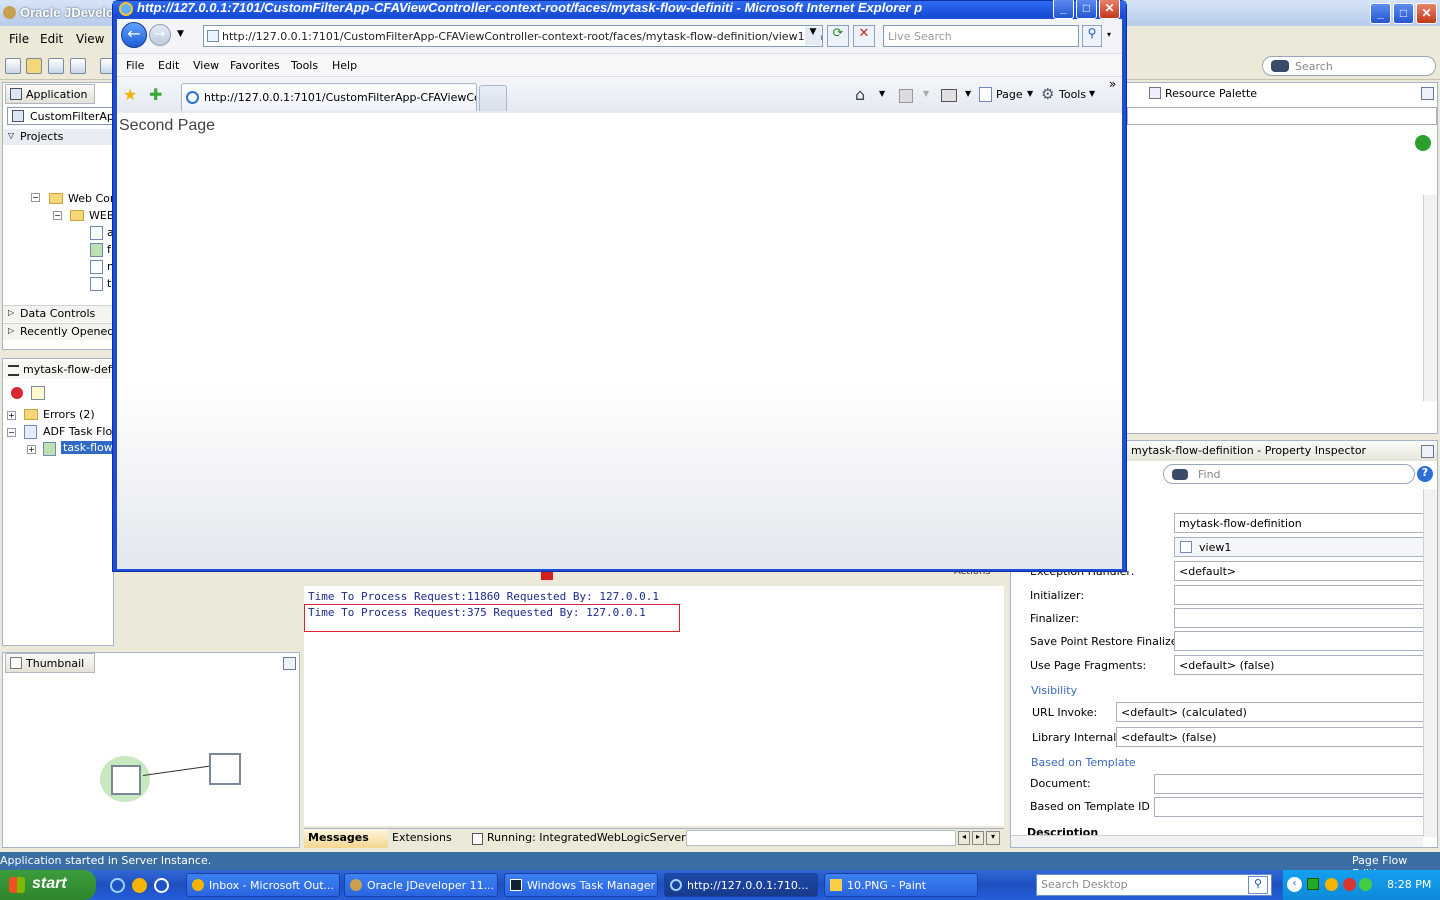 This screenshot has height=900, width=1440. What do you see at coordinates (51, 39) in the screenshot?
I see `jdev-menu-edit: Edit` at bounding box center [51, 39].